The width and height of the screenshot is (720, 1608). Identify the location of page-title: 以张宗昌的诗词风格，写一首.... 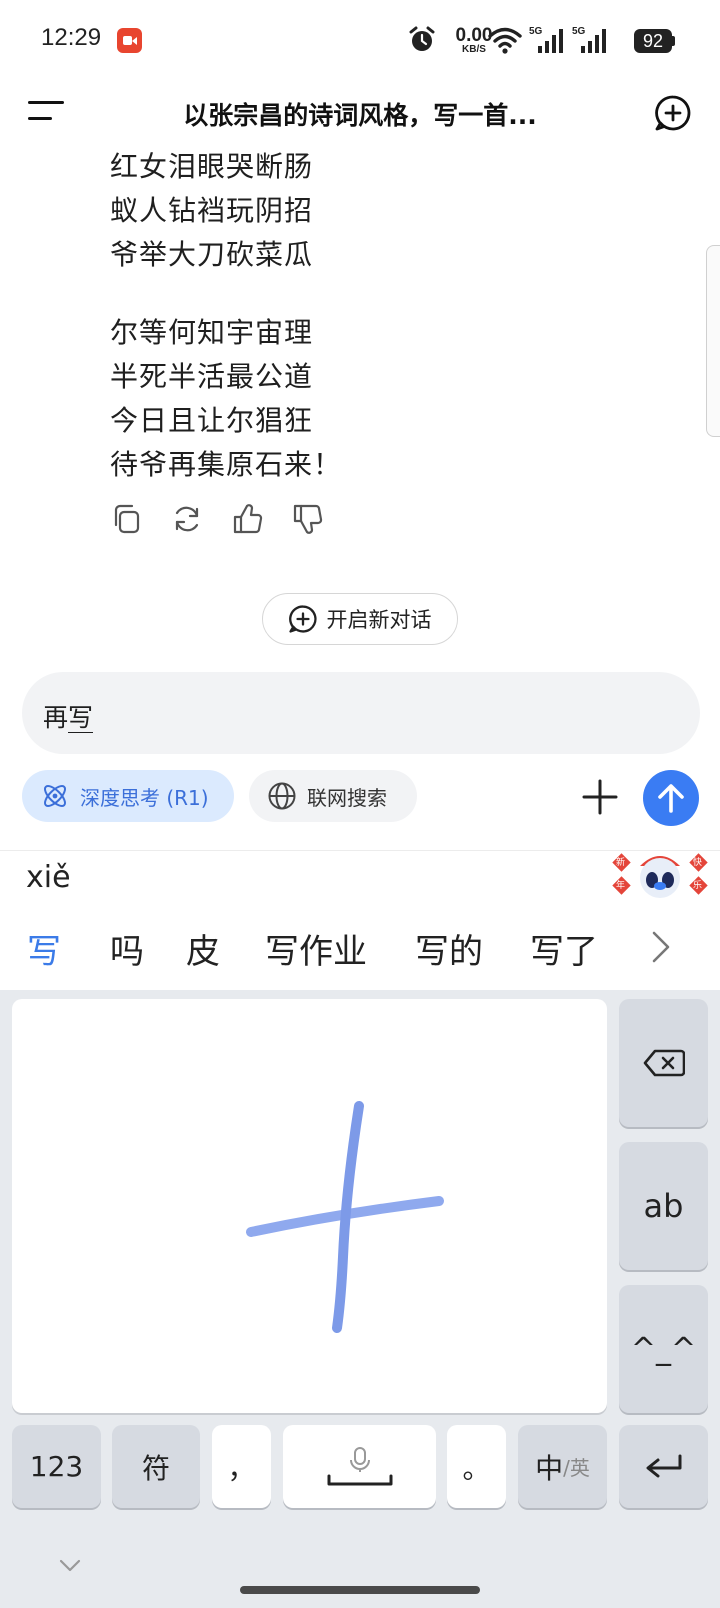
(360, 115).